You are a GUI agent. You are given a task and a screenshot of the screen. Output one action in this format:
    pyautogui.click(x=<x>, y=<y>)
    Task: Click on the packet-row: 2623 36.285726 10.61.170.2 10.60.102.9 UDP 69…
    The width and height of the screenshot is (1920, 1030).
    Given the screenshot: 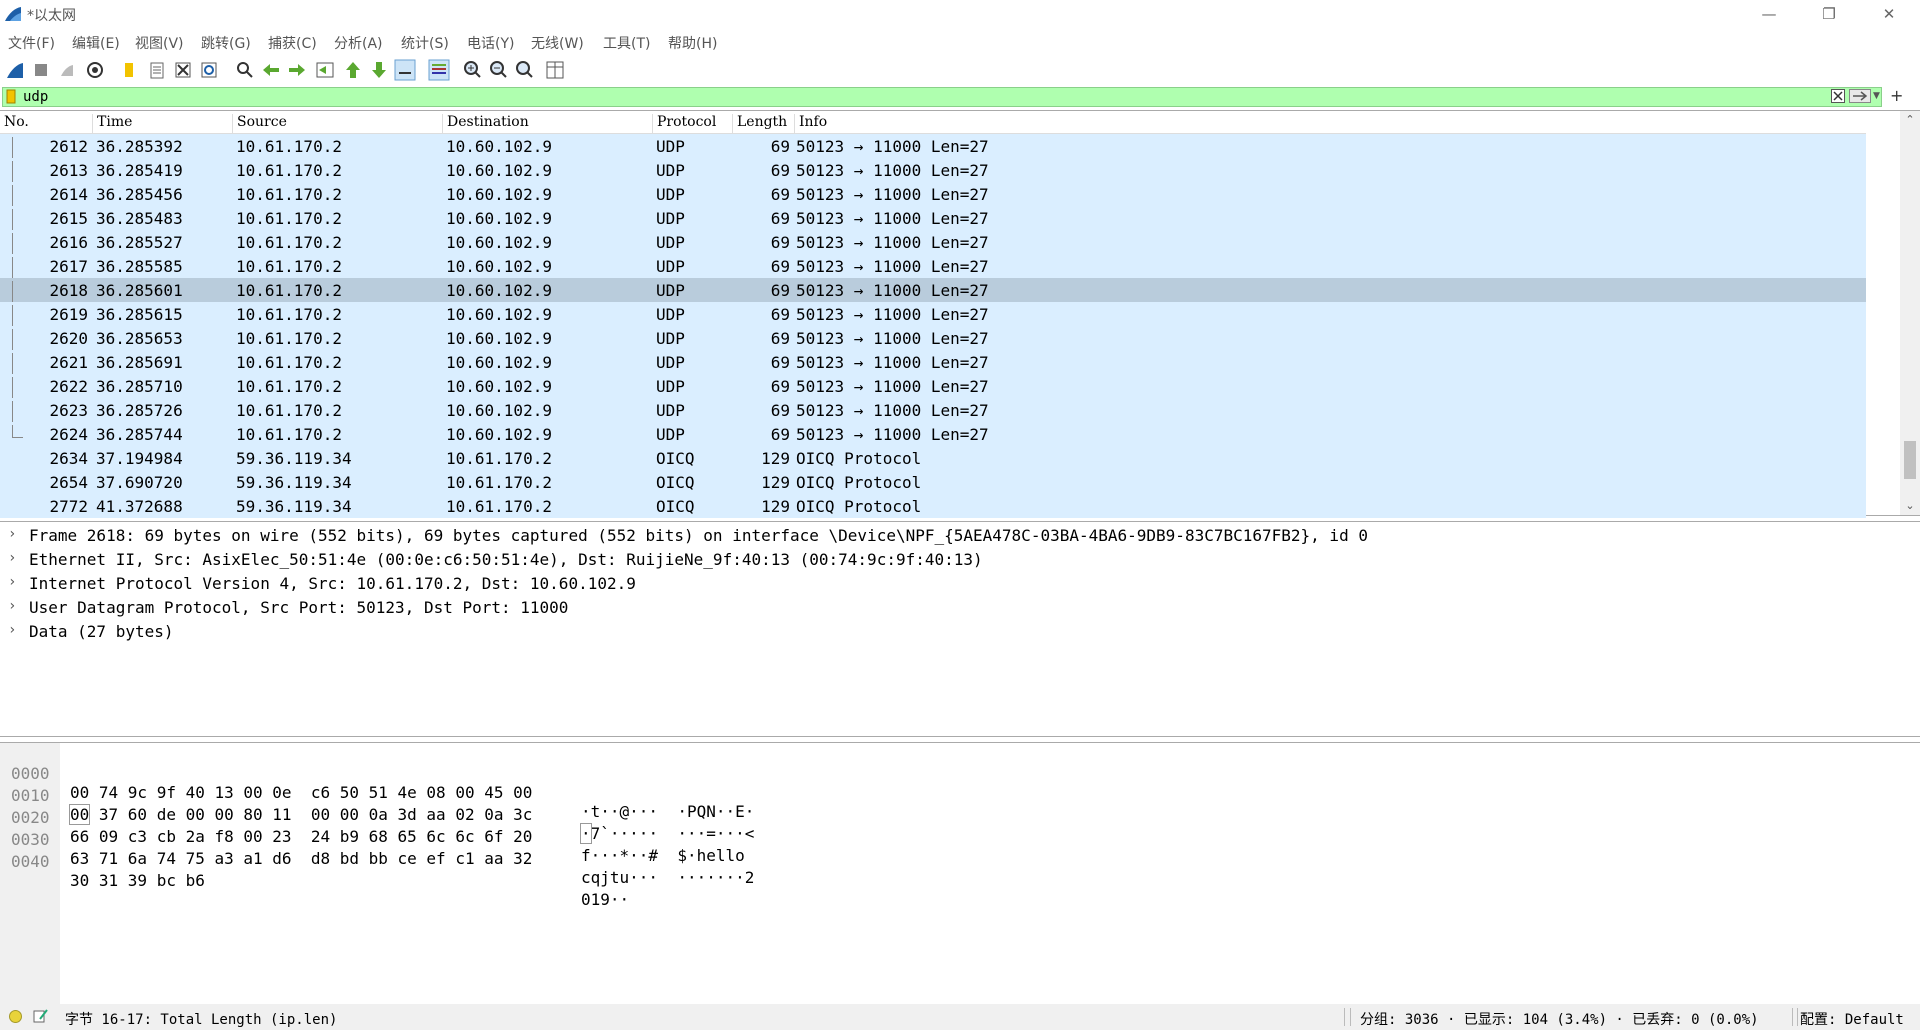 What is the action you would take?
    pyautogui.click(x=933, y=411)
    